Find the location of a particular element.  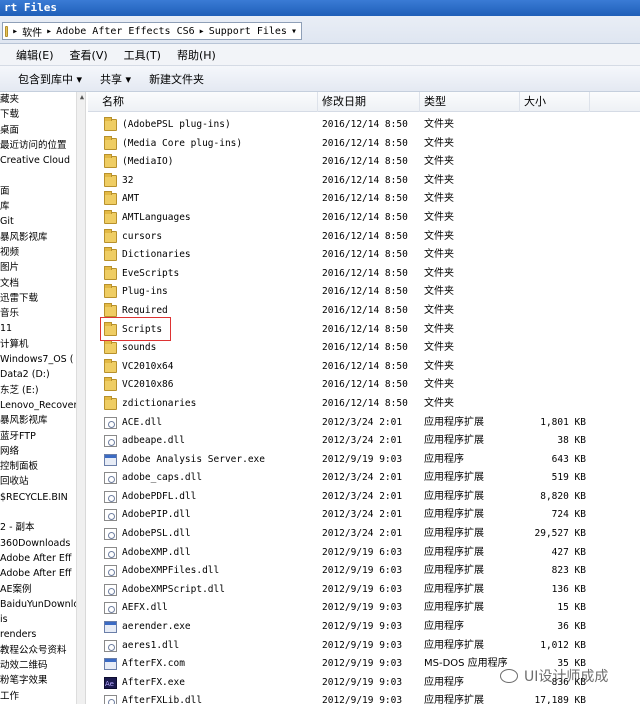

nav-item: 动效二维码 is located at coordinates (42, 665).